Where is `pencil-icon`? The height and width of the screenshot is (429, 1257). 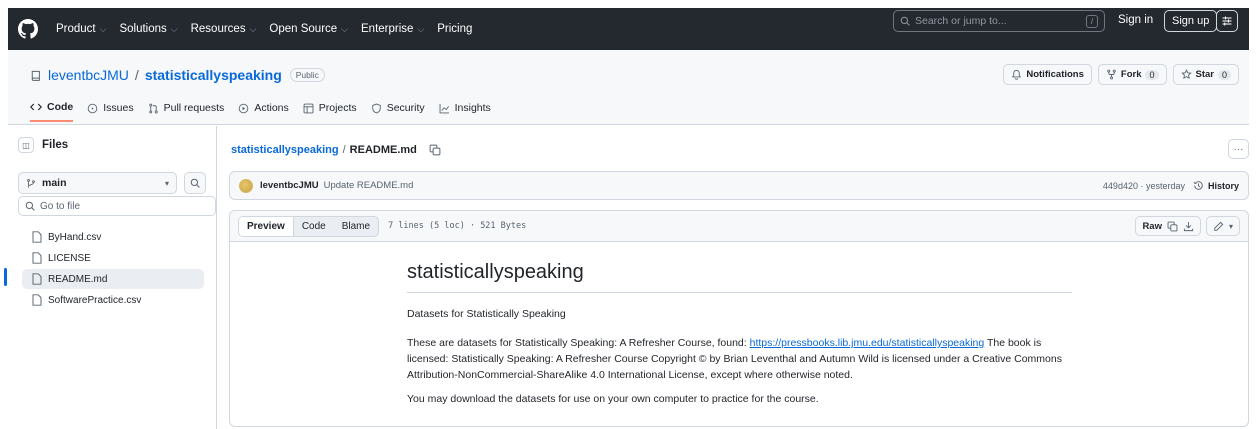 pencil-icon is located at coordinates (1218, 226).